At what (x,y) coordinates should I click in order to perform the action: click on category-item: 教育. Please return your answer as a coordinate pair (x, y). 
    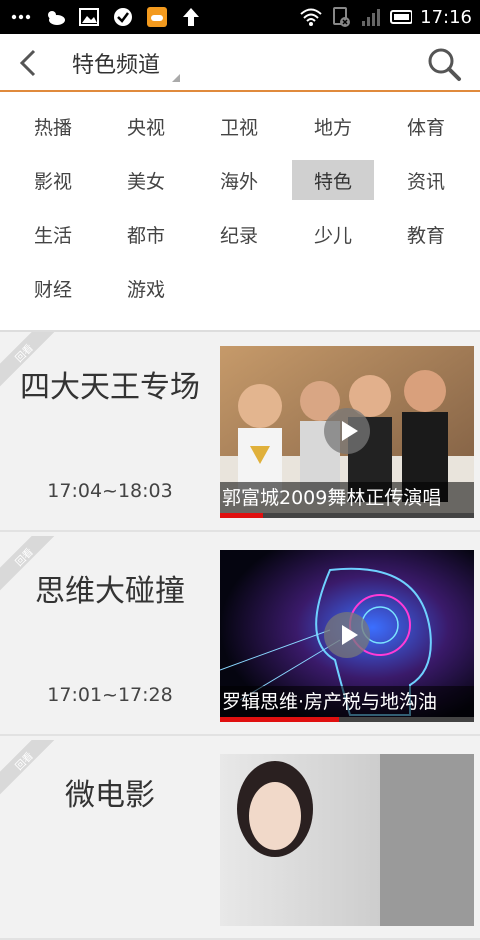
    Looking at the image, I should click on (426, 234).